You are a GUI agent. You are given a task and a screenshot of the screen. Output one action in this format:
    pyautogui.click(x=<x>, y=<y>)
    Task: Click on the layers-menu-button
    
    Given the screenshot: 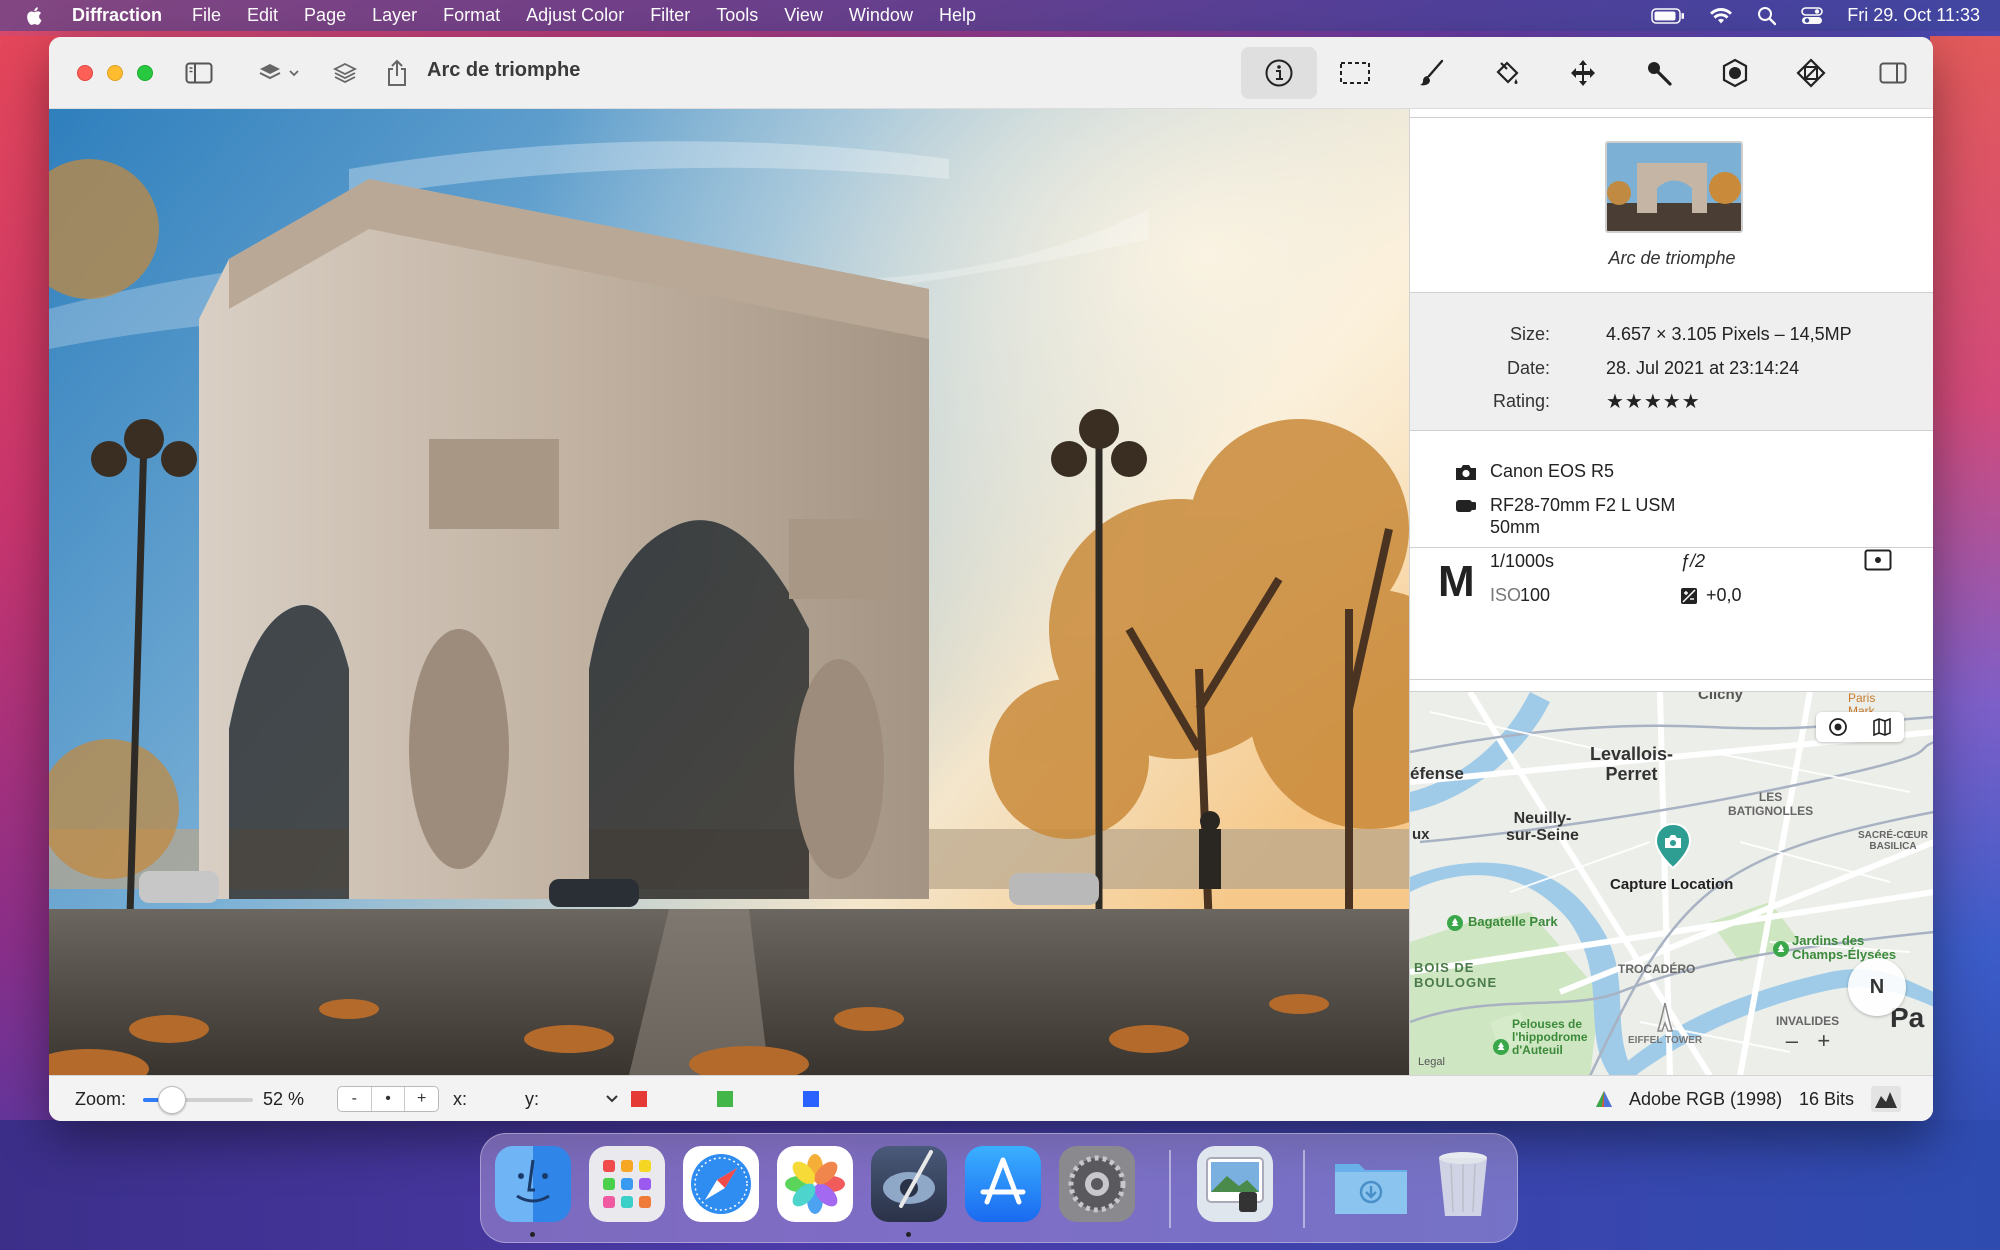 What is the action you would take?
    pyautogui.click(x=279, y=73)
    